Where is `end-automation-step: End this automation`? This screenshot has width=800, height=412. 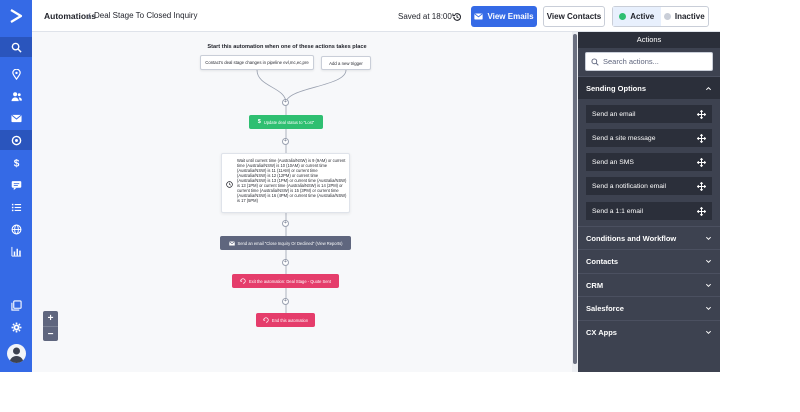
end-automation-step: End this automation is located at coordinates (285, 320).